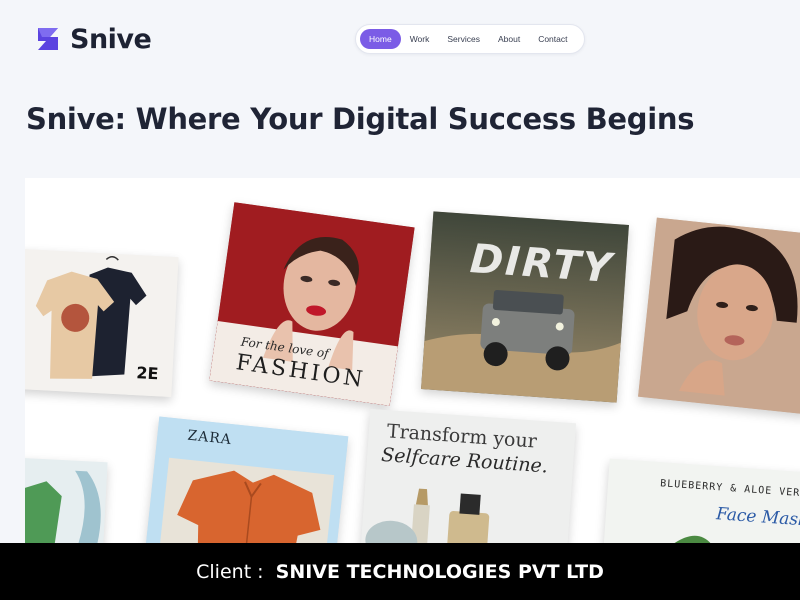 Image resolution: width=800 pixels, height=600 pixels. Describe the element at coordinates (525, 307) in the screenshot. I see `portfolio-tile-jeep: DIRTY` at that location.